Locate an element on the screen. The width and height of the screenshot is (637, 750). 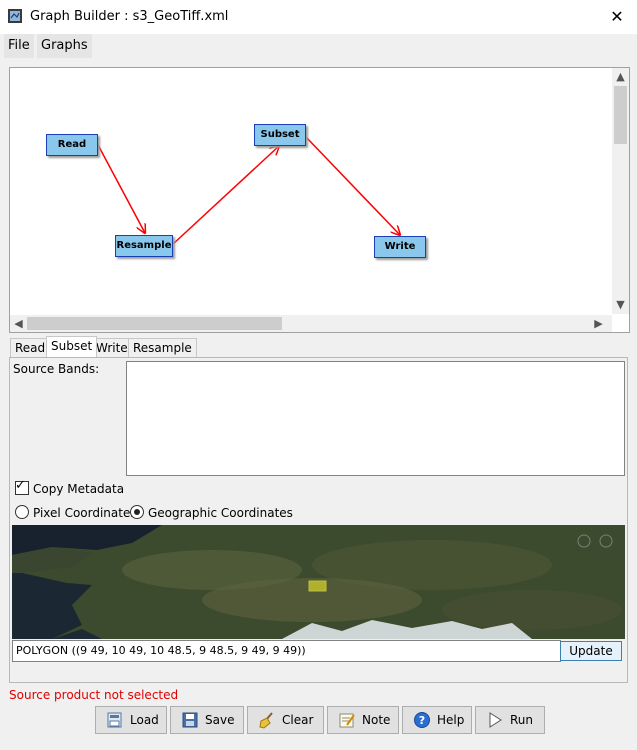
horizontal-scrollbar: ◀ ▶ is located at coordinates (311, 323).